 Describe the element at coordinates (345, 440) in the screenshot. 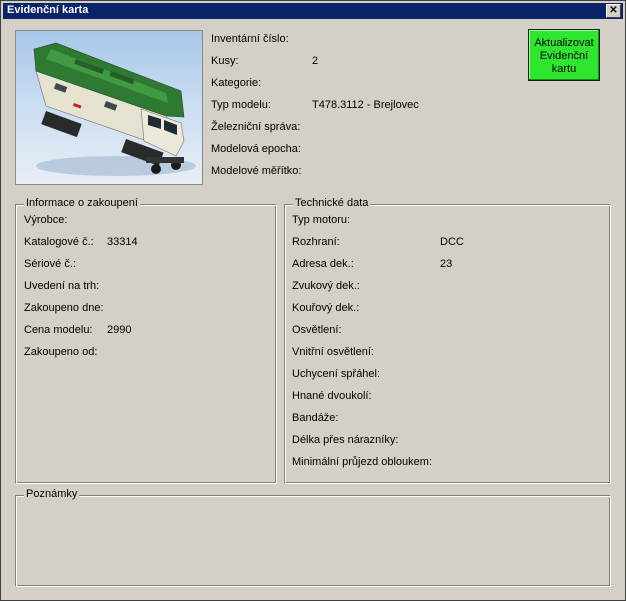

I see `field-label-length-over-buffers: Délka přes nárazníky:` at that location.